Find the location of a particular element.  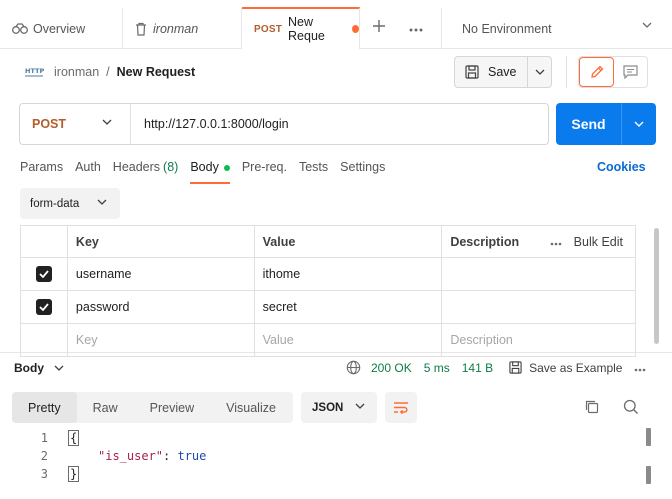

view-mode-toggle is located at coordinates (613, 72).